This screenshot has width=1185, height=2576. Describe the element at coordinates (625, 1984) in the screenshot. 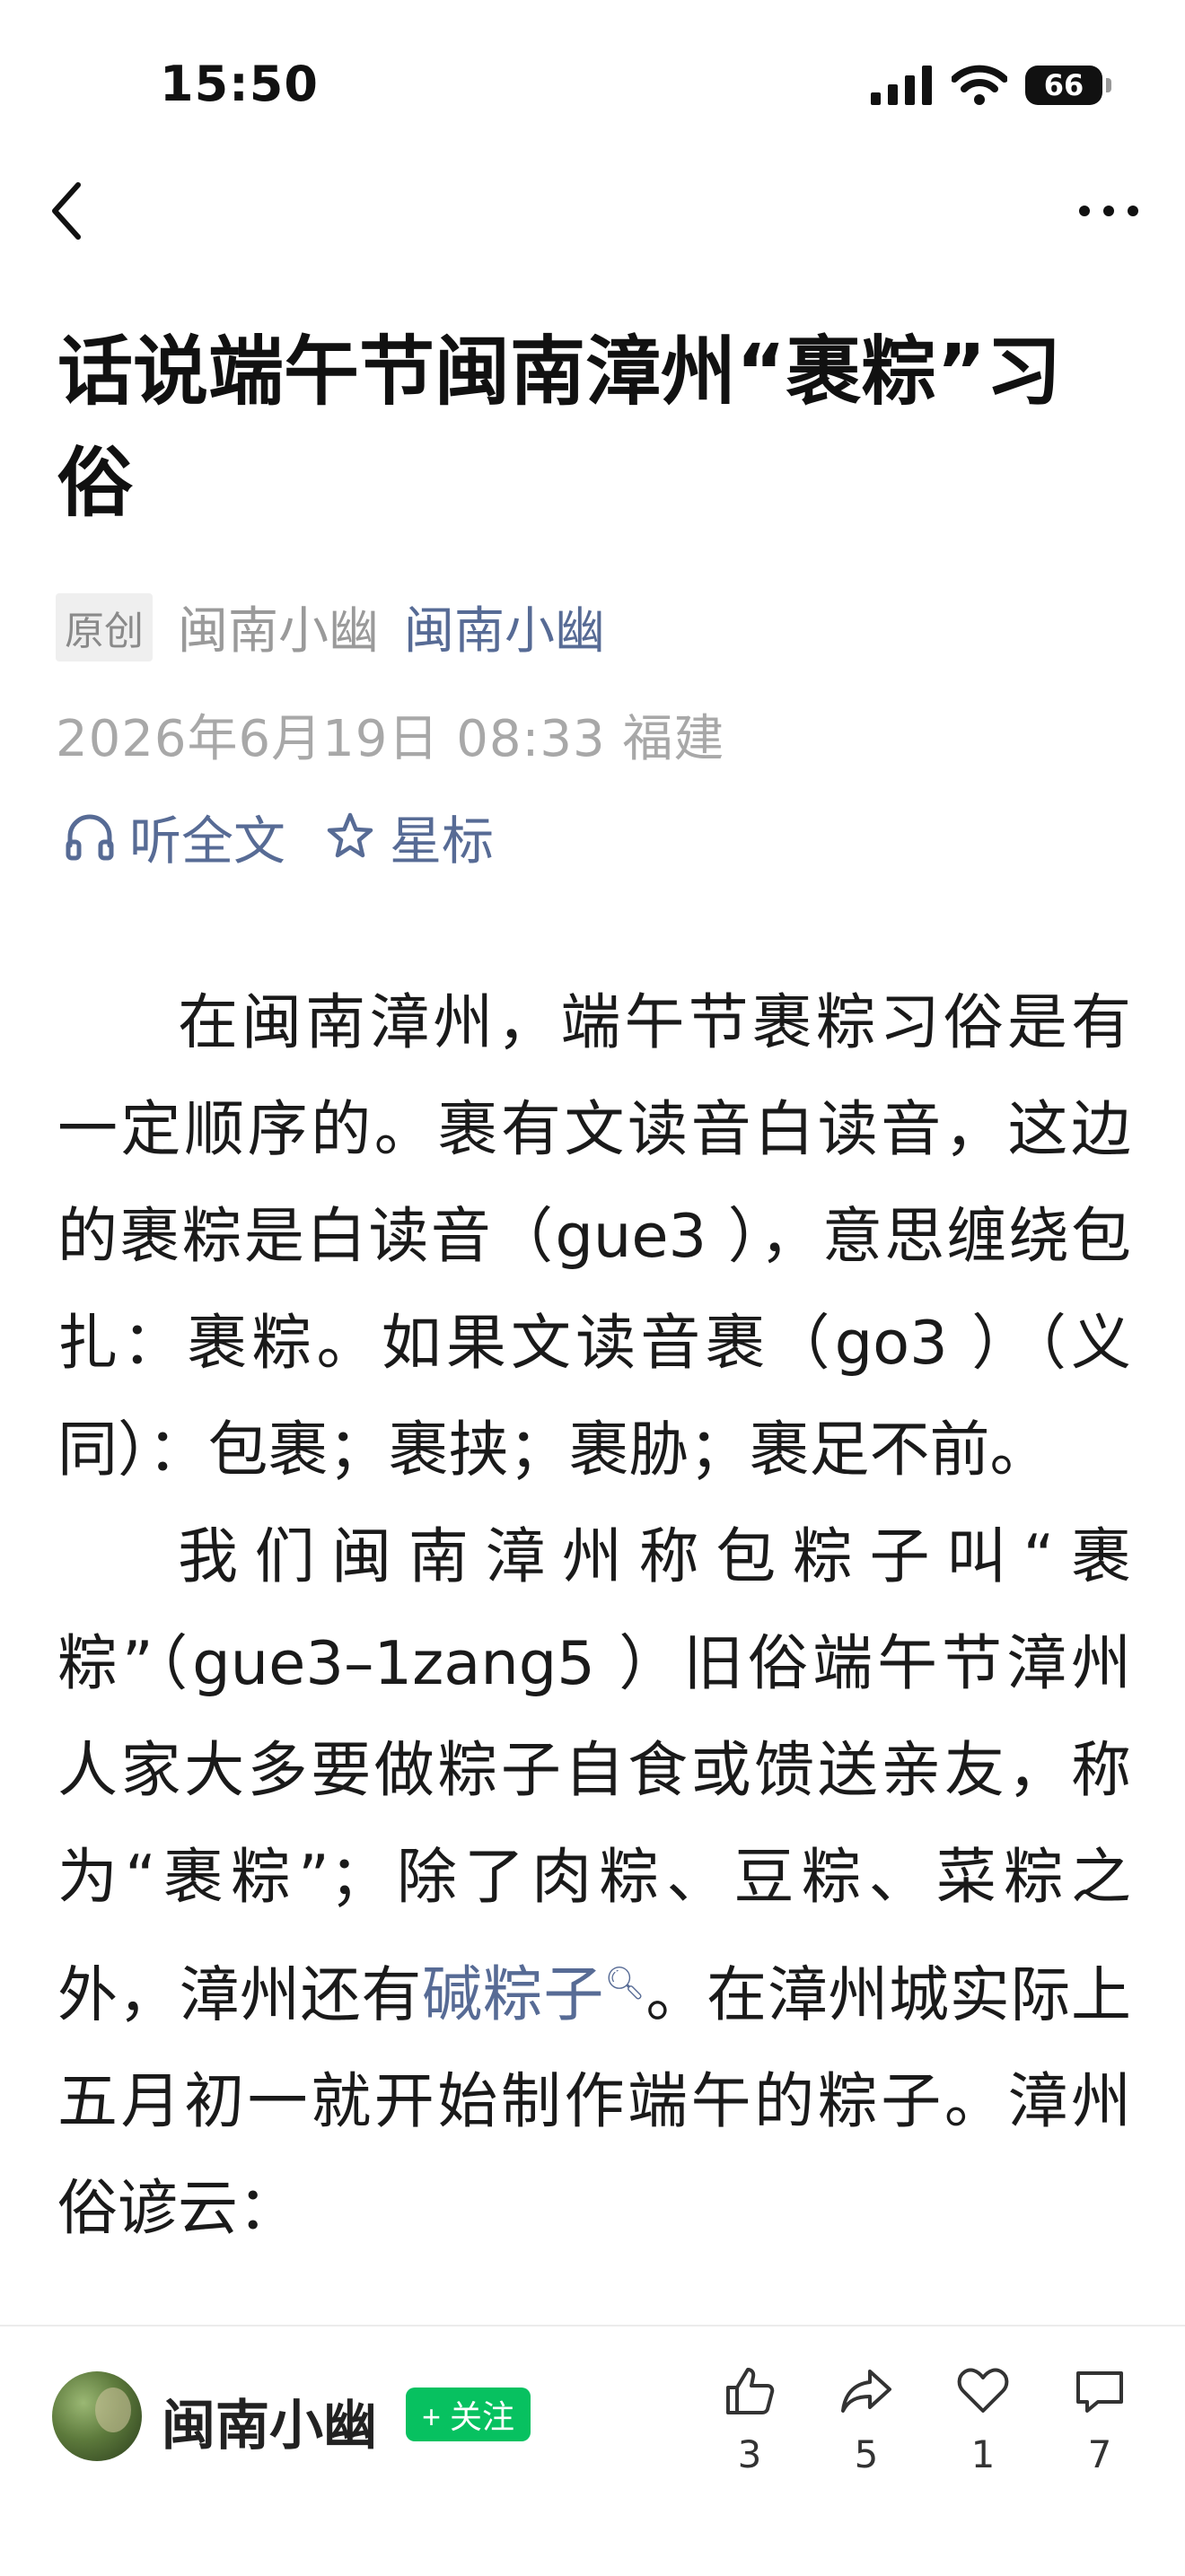

I see `search-icon: 🔍︎` at that location.